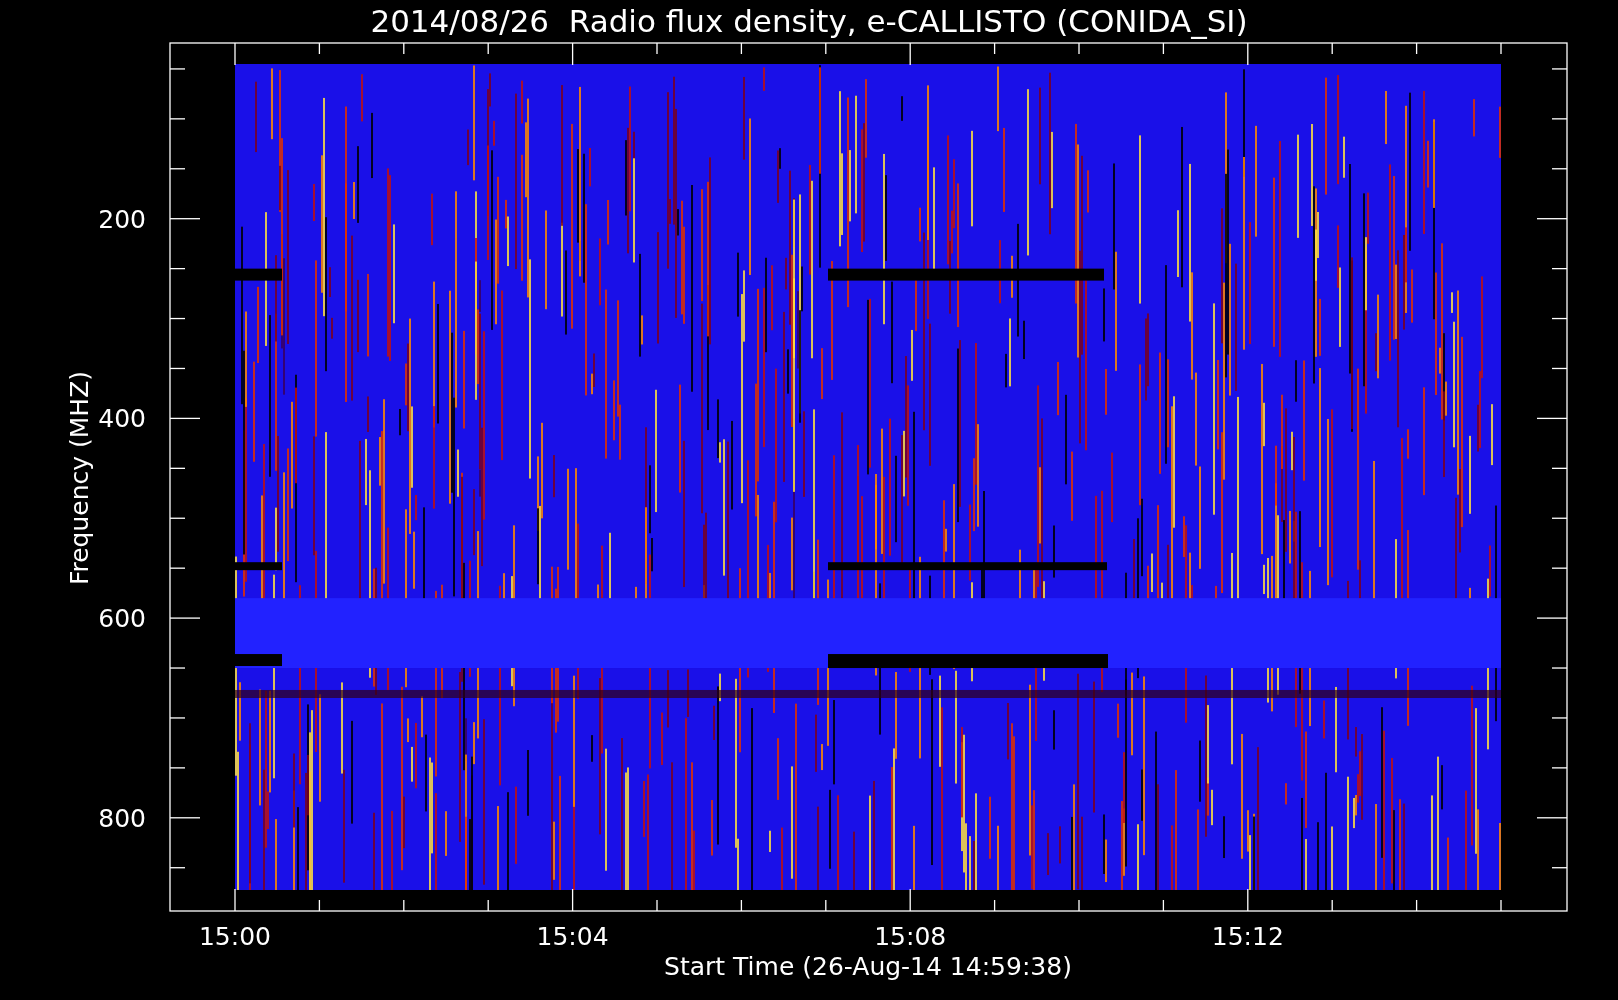 This screenshot has width=1618, height=1000. Describe the element at coordinates (122, 419) in the screenshot. I see `y-tick-label: 400` at that location.